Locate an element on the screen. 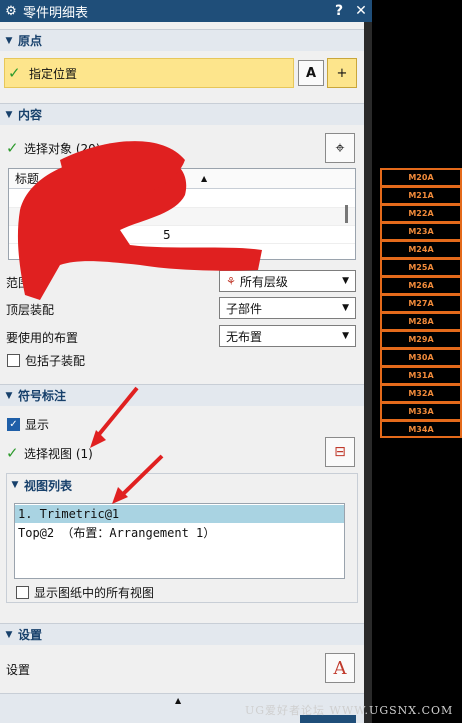  include-subassembly-checkbox is located at coordinates (13, 360).